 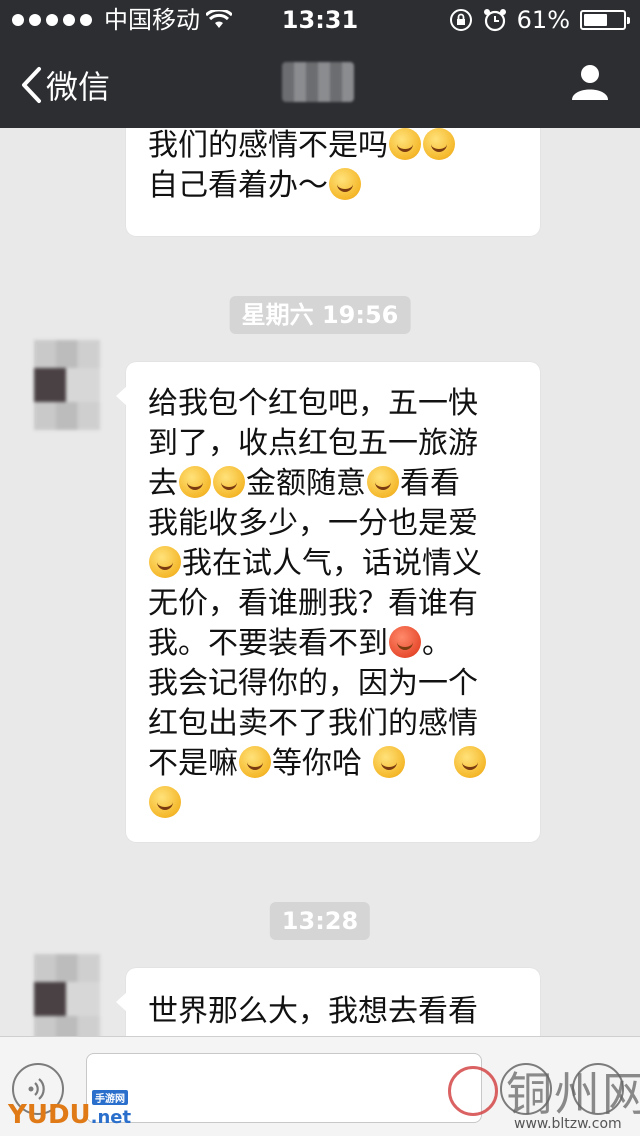 I want to click on message-line: 给我包个红包吧，五一快, so click(x=313, y=403).